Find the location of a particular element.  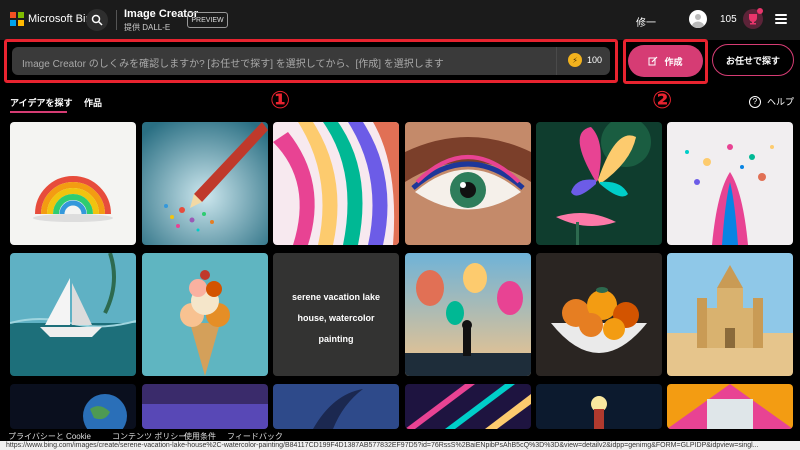

gallery-image-rainbow is located at coordinates (73, 183).